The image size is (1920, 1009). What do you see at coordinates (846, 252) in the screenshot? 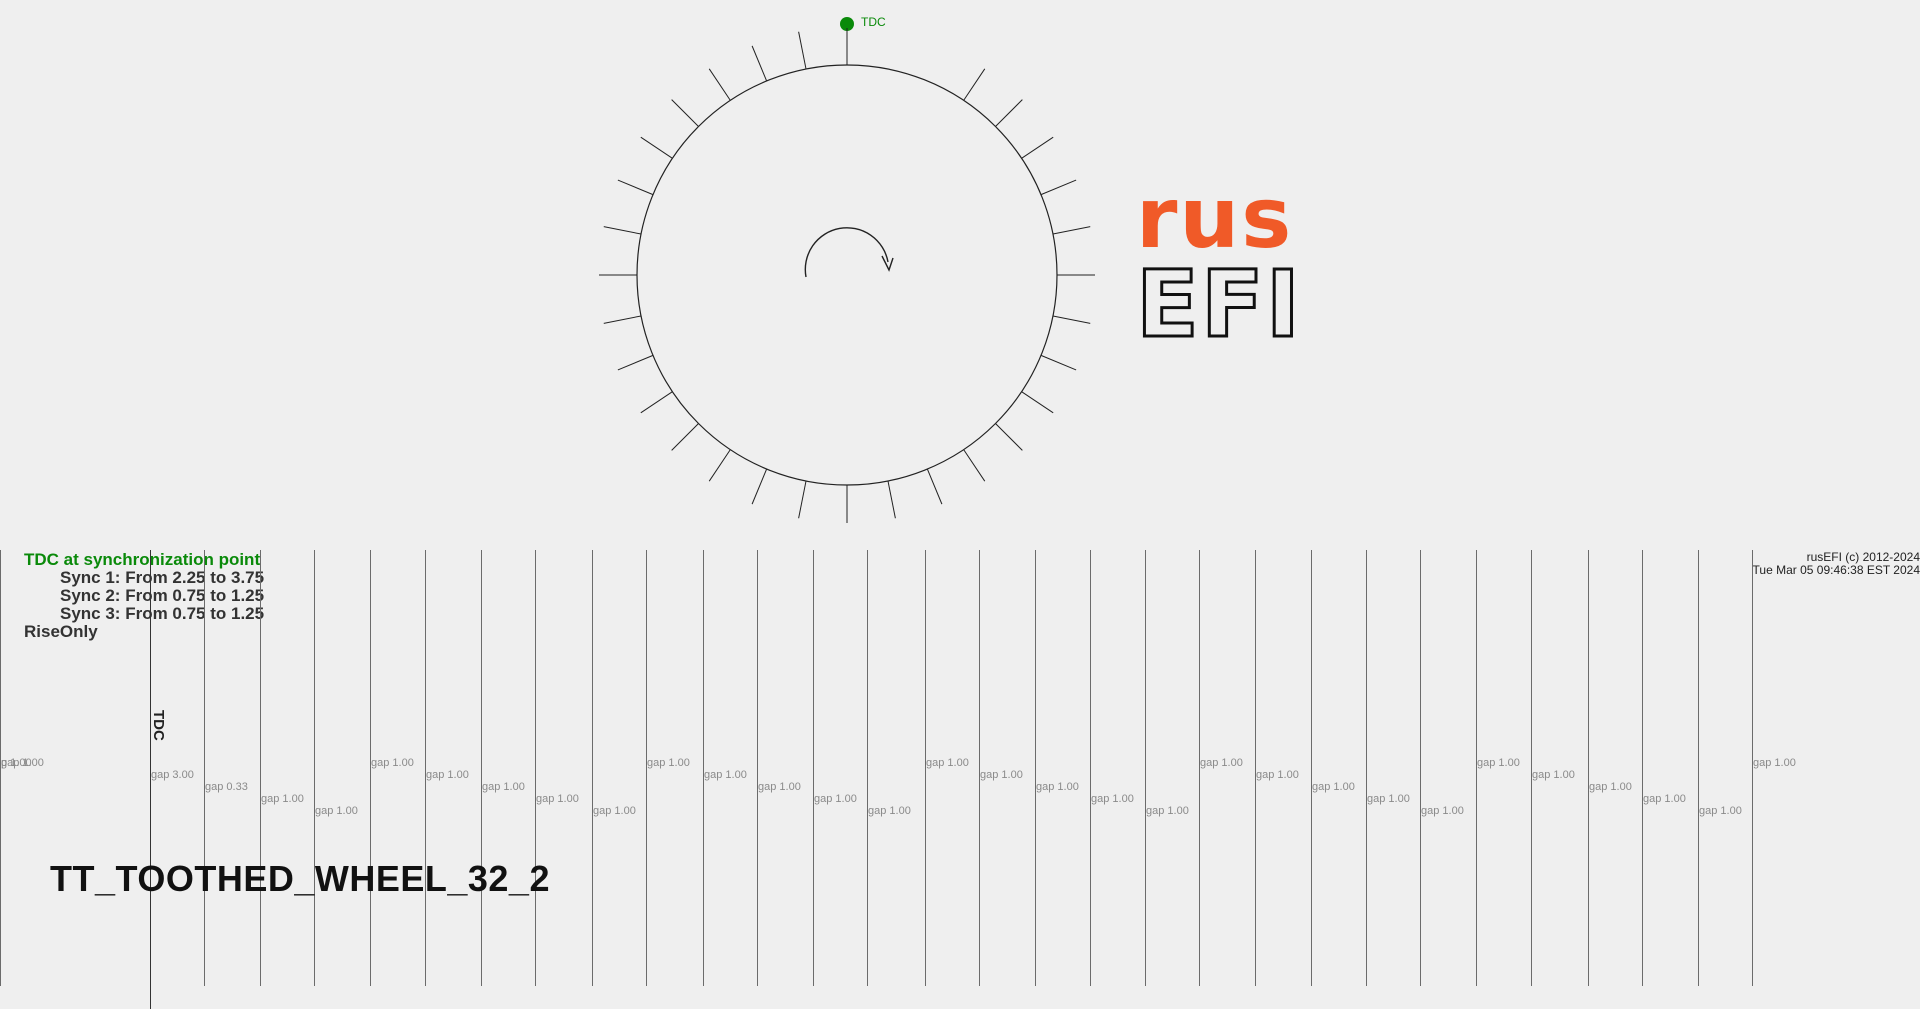
I see `rotation-arrow-icon` at bounding box center [846, 252].